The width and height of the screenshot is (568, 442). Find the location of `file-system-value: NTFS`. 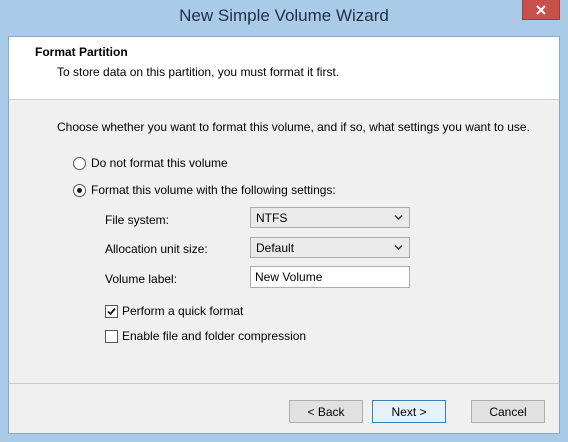

file-system-value: NTFS is located at coordinates (272, 218).